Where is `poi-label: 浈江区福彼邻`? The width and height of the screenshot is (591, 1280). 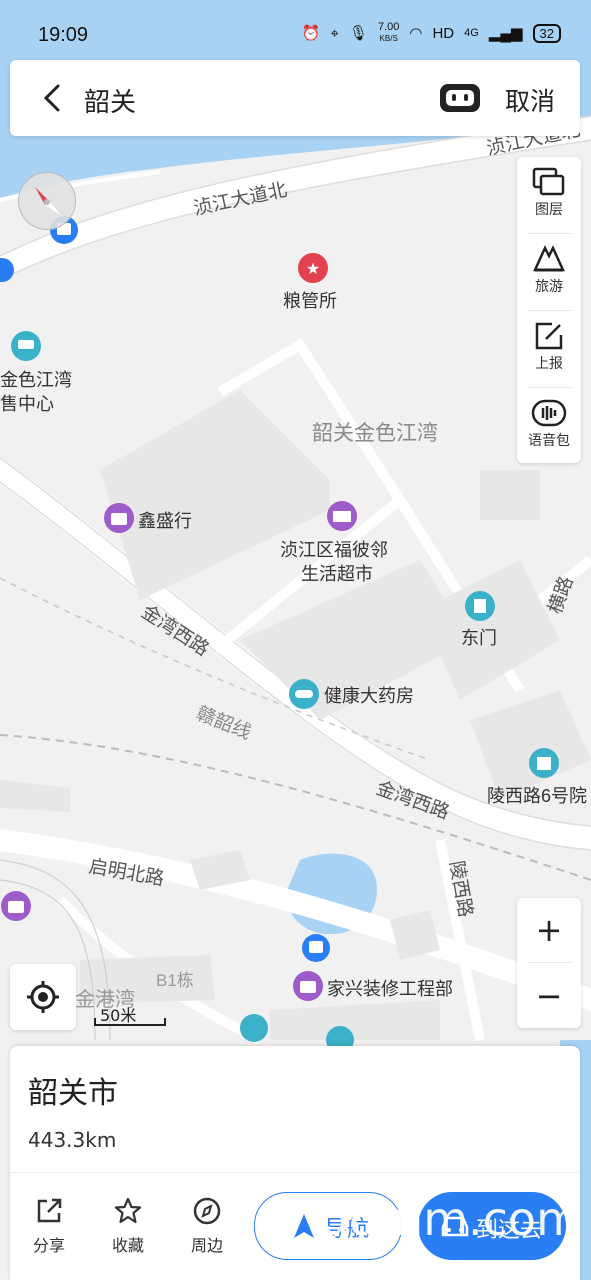
poi-label: 浈江区福彼邻 is located at coordinates (334, 550).